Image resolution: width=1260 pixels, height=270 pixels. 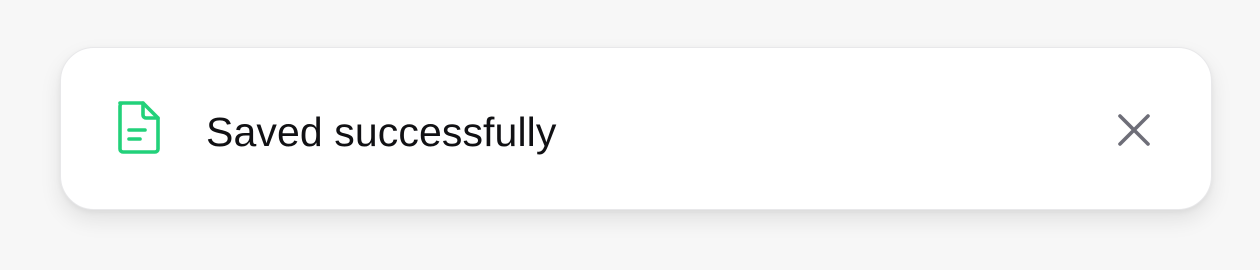 I want to click on close-icon, so click(x=1134, y=130).